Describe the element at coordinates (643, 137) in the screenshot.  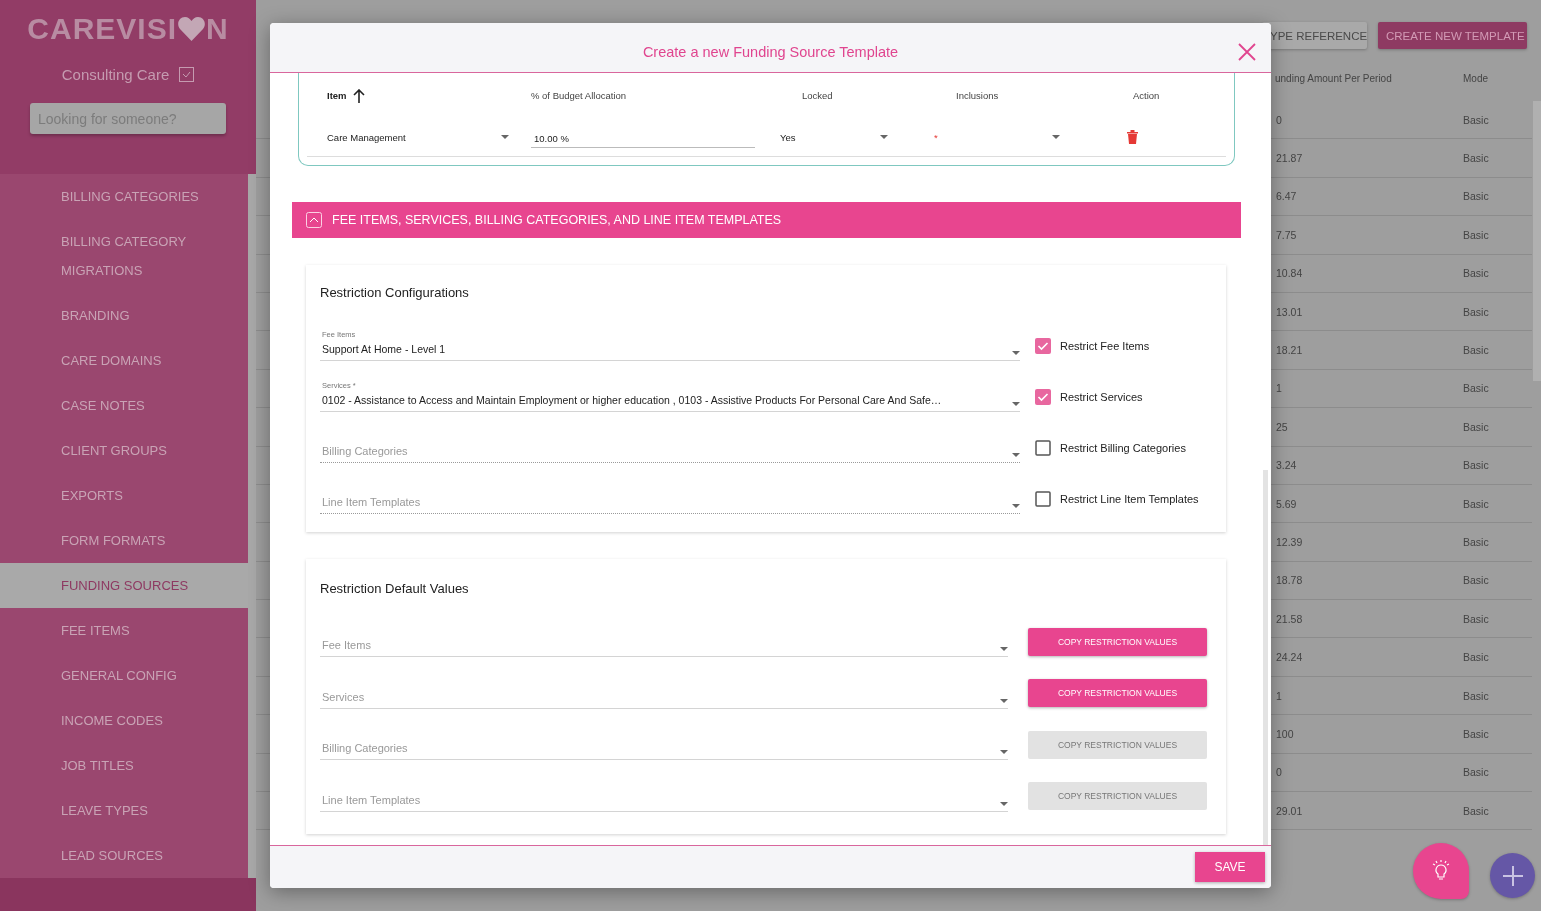
I see `allocation-field: 10.00 %` at that location.